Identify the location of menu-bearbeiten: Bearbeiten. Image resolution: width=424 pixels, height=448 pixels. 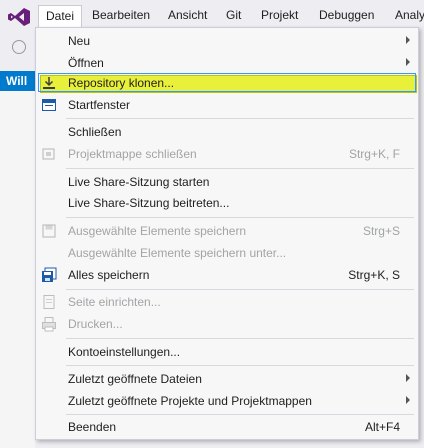
(121, 15).